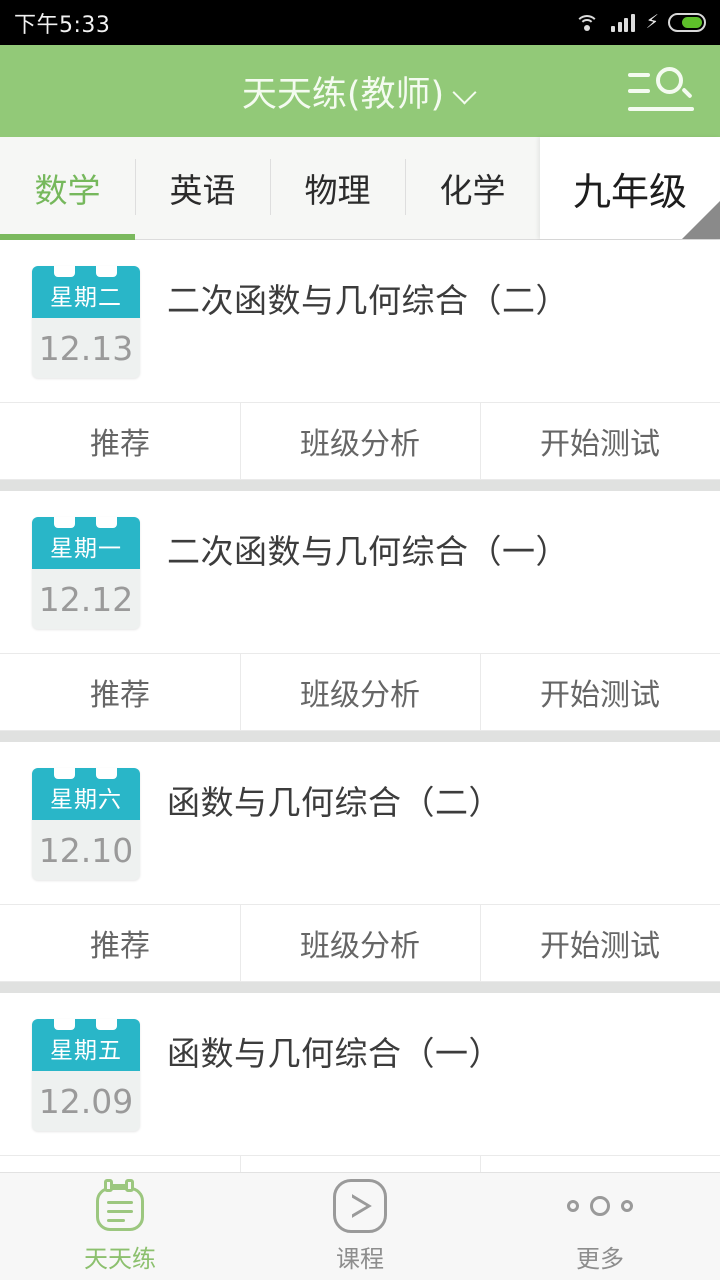 Image resolution: width=720 pixels, height=1280 pixels. I want to click on calendar-icon: 星期二 12.13, so click(86, 322).